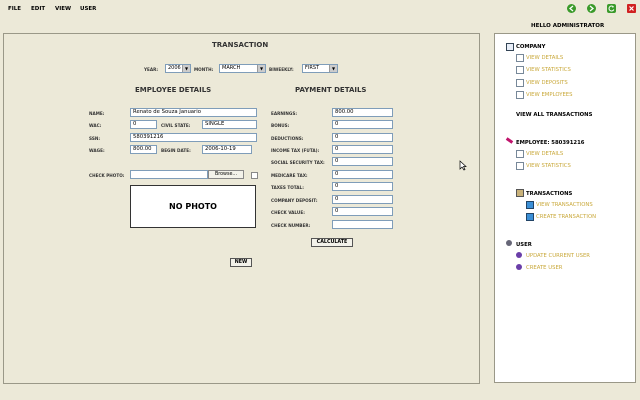 The height and width of the screenshot is (400, 640). I want to click on earnings-input: 800.00, so click(362, 112).